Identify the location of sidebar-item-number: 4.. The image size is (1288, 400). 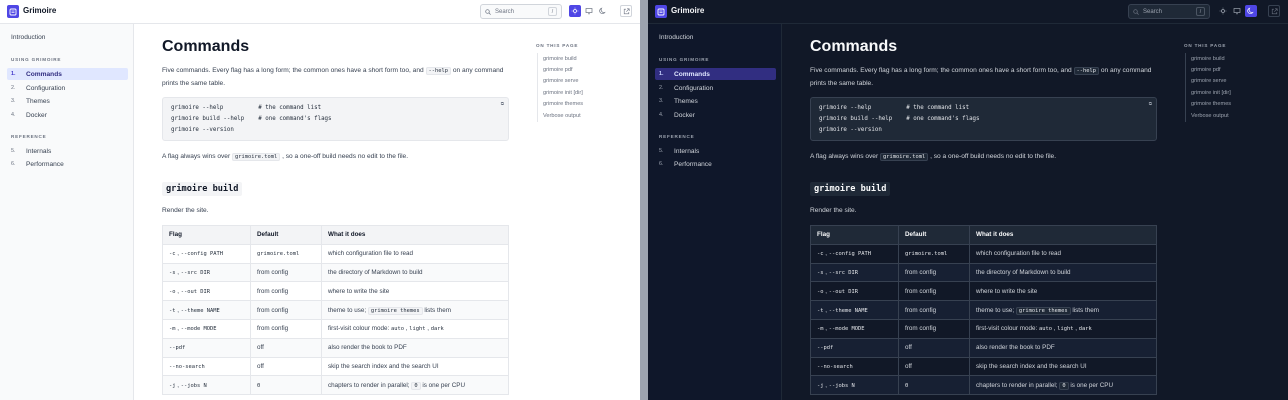
(661, 115).